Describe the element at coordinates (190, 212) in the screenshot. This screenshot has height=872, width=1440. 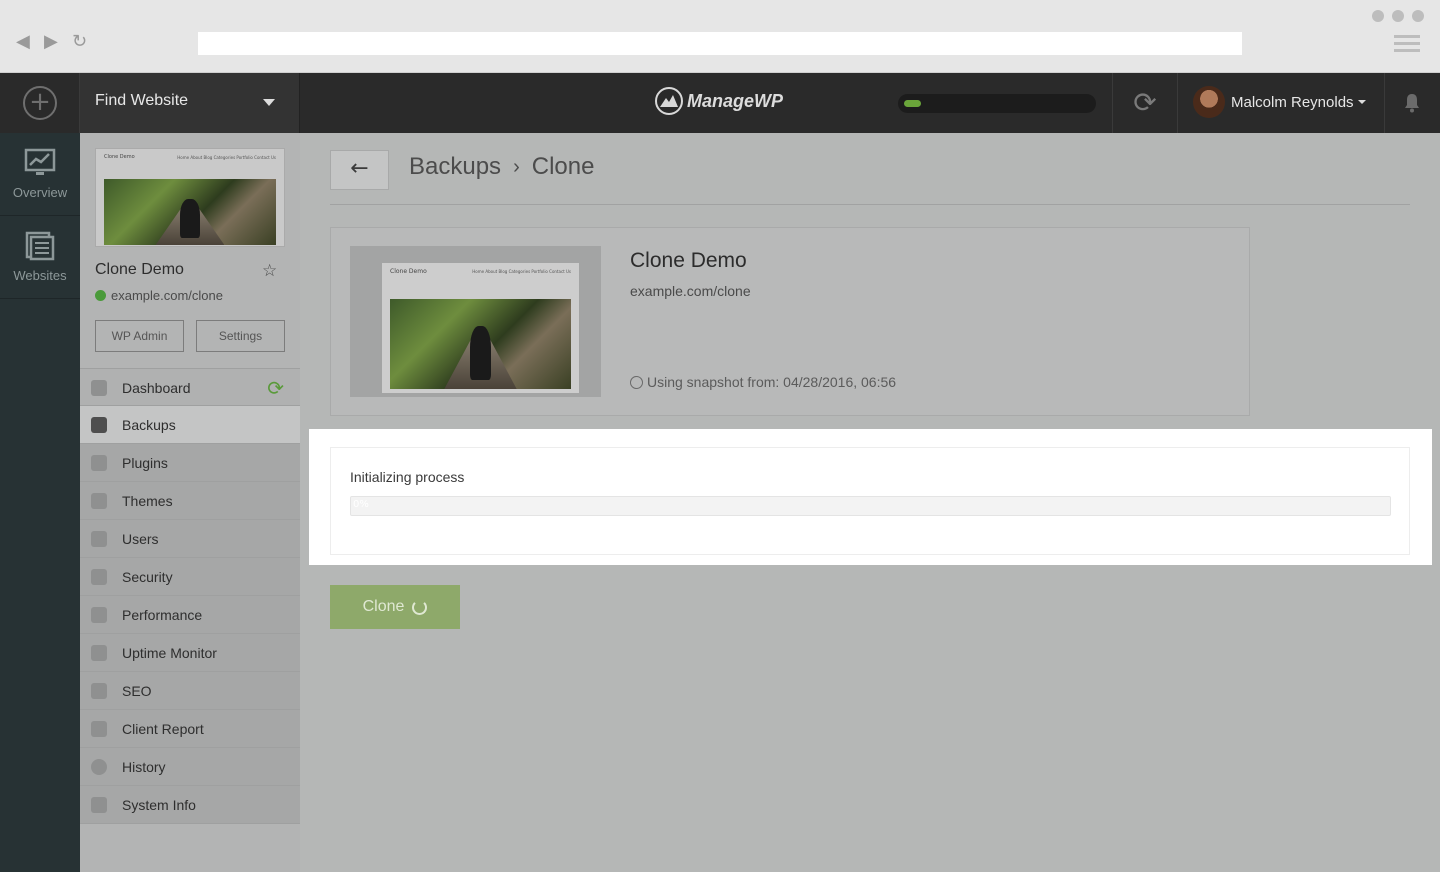
I see `thumbnail-photo` at that location.